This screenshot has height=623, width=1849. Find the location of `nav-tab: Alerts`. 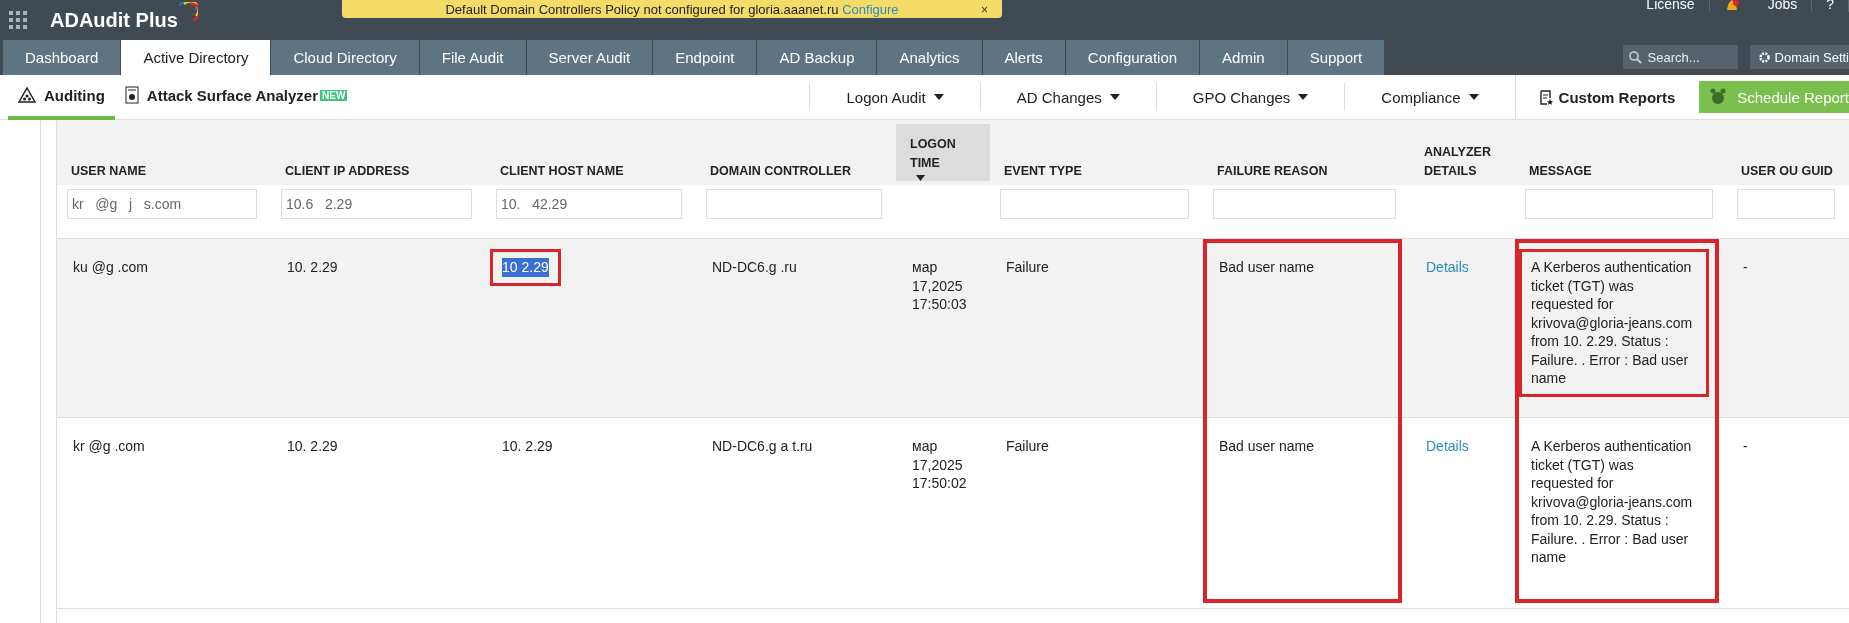

nav-tab: Alerts is located at coordinates (1024, 57).